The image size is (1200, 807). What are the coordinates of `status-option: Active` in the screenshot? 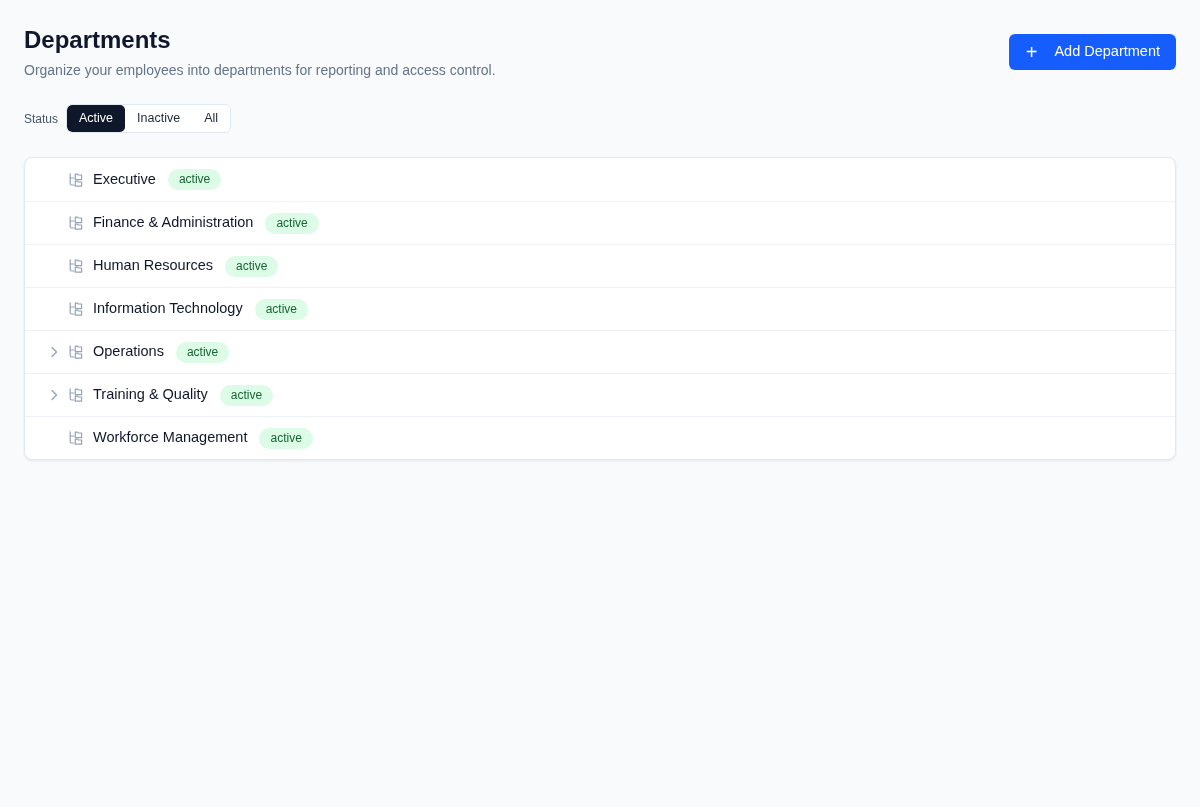 It's located at (96, 118).